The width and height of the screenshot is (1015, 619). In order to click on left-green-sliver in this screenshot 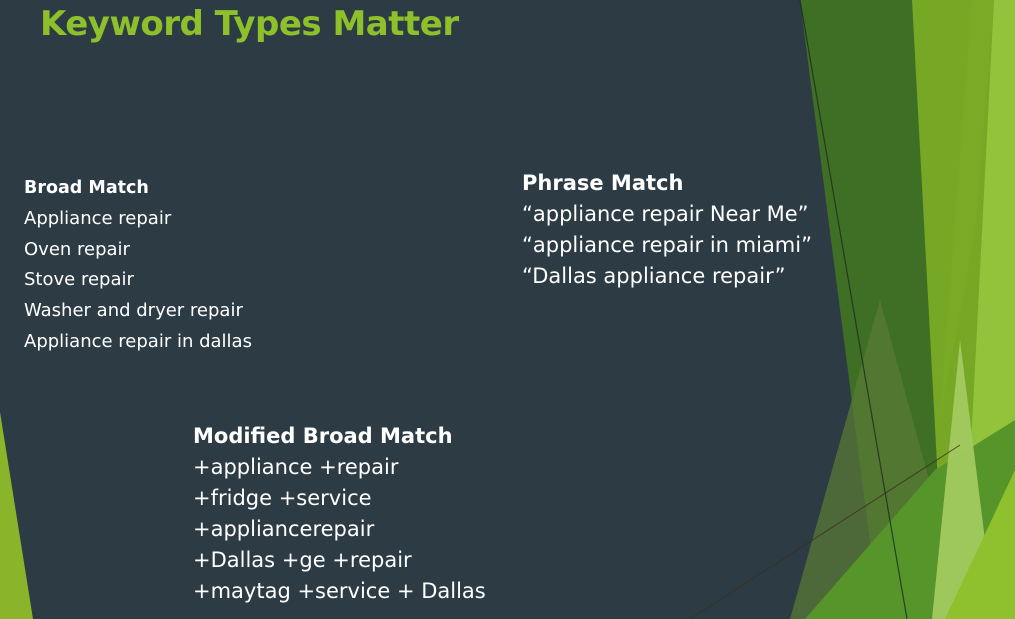, I will do `click(16, 515)`.